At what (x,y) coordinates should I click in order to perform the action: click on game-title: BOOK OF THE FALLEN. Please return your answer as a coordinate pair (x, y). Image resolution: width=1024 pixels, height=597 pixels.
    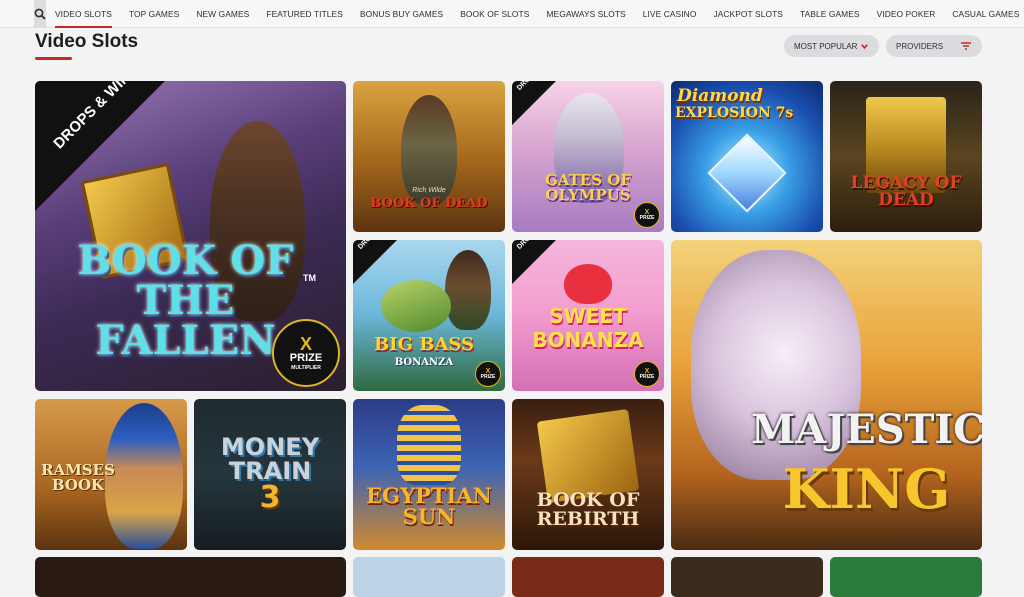
    Looking at the image, I should click on (185, 300).